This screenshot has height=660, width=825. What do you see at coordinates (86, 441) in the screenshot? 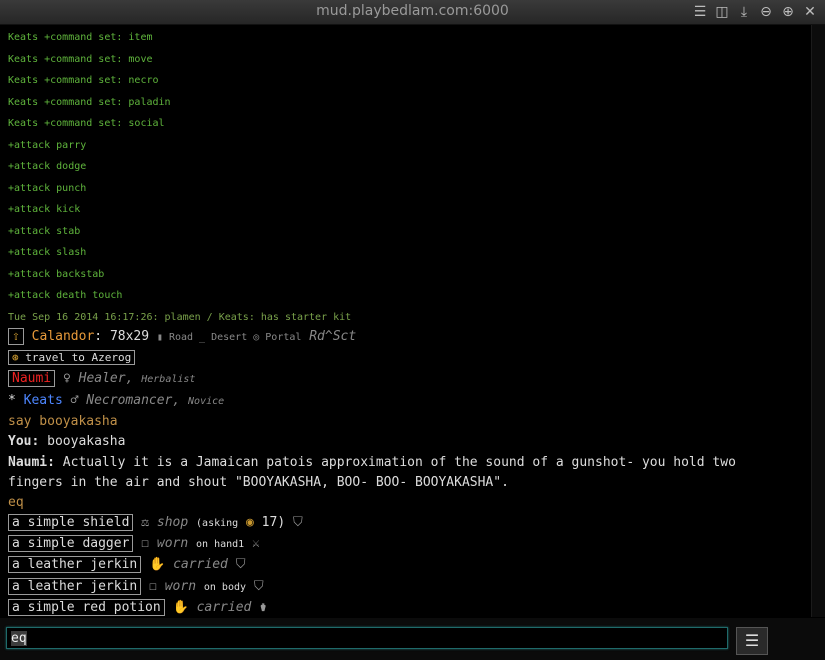
I see `you-text: booyakasha` at bounding box center [86, 441].